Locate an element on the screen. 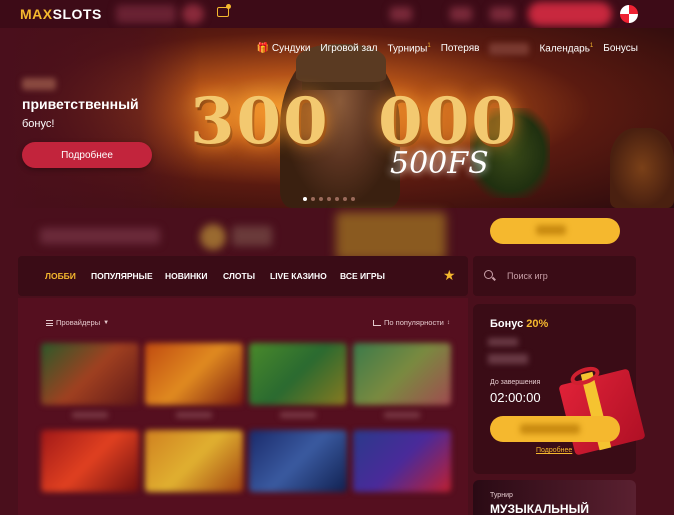 The image size is (674, 515). deposit-button is located at coordinates (570, 14).